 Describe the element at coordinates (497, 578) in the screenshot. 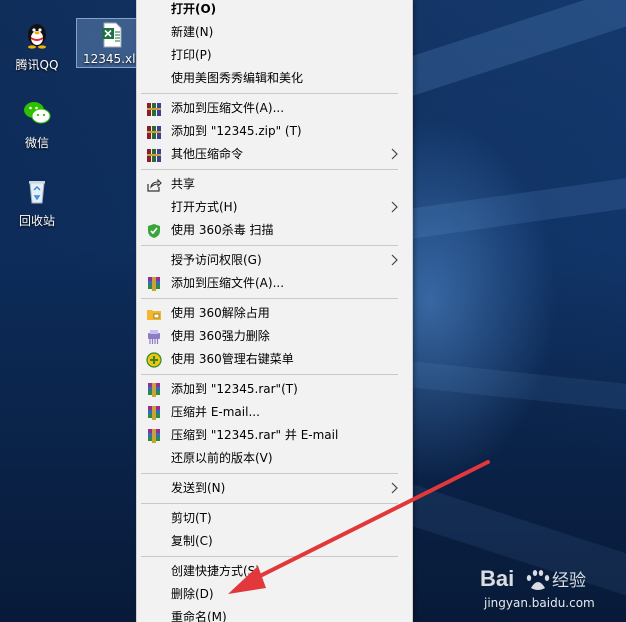

I see `svg-text: Bai` at that location.